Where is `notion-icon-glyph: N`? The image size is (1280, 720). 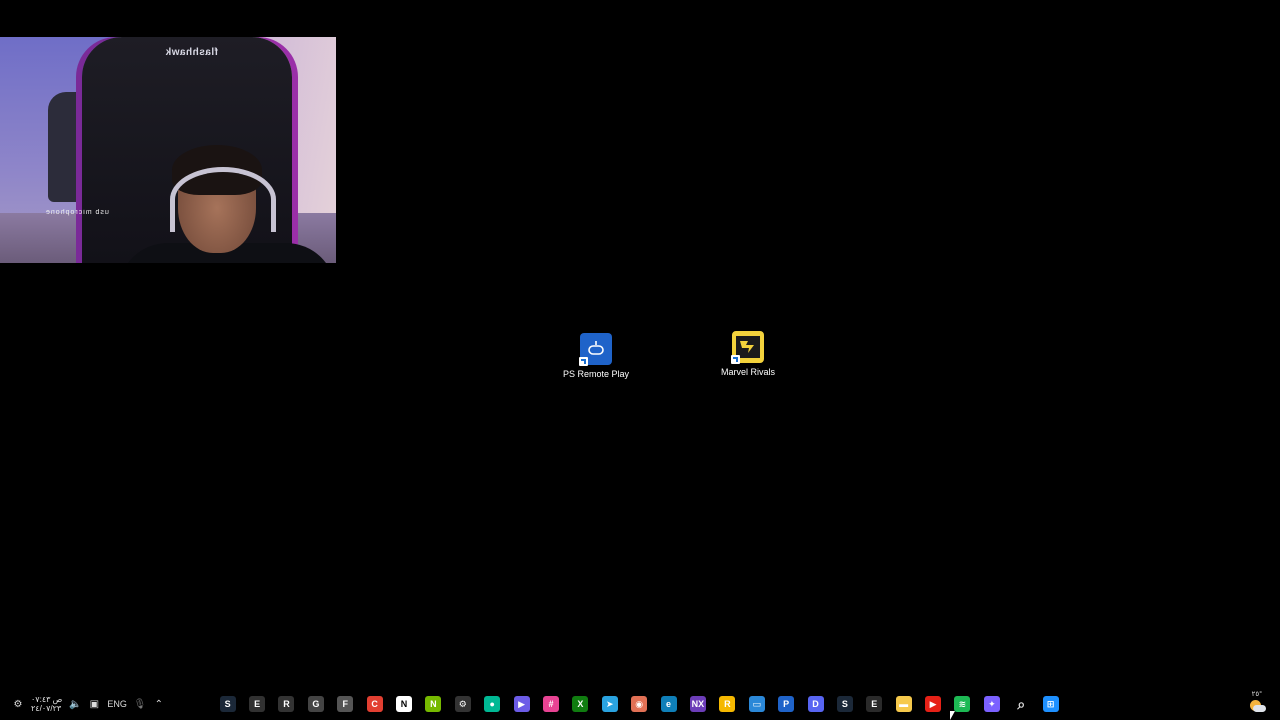
notion-icon-glyph: N is located at coordinates (404, 704).